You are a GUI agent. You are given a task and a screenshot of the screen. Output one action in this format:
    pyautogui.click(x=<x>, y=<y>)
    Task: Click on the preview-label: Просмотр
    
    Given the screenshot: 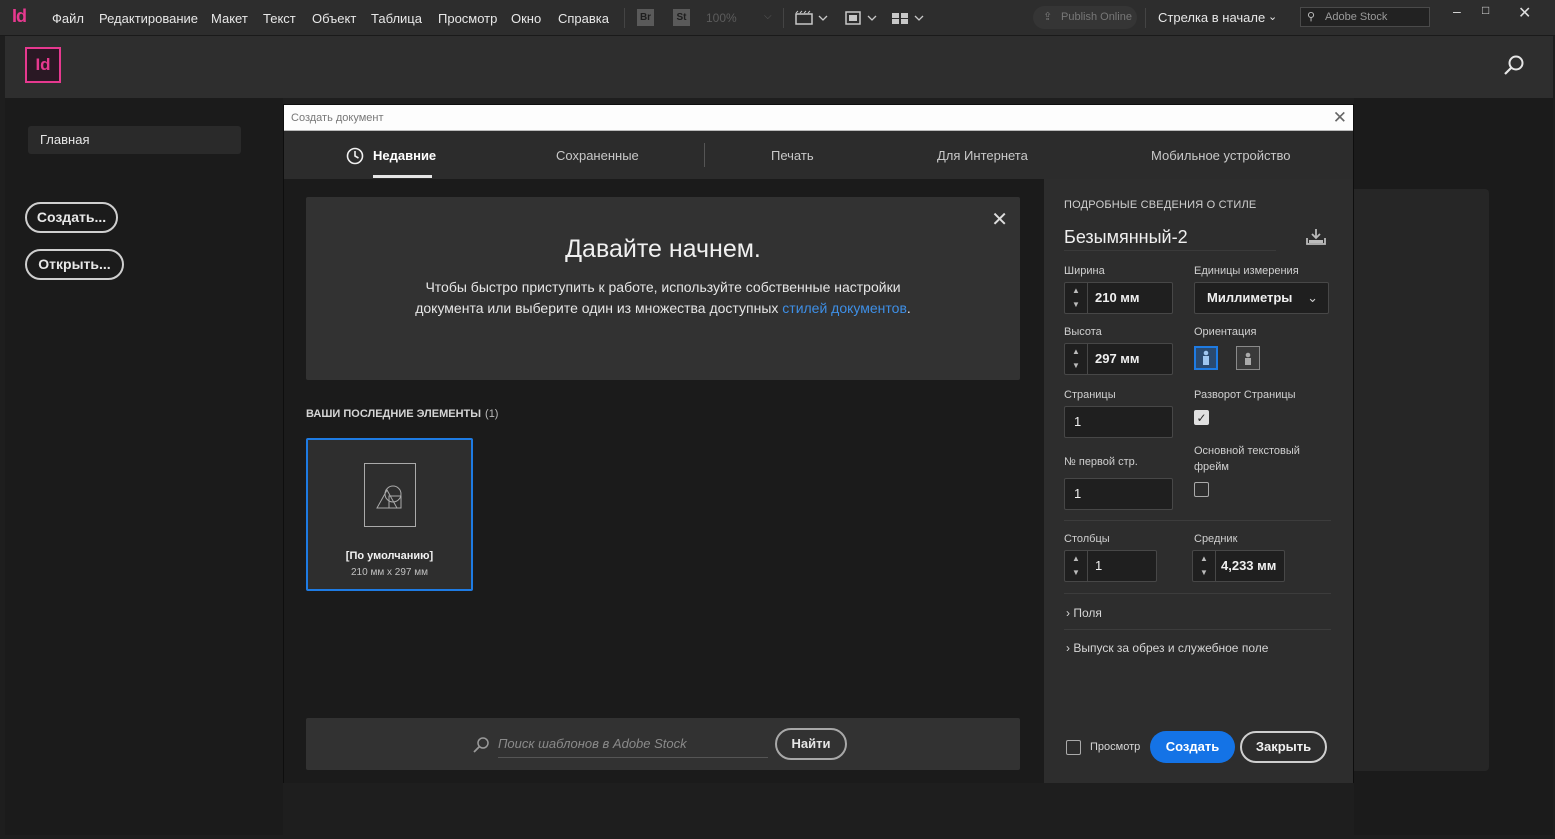 What is the action you would take?
    pyautogui.click(x=1115, y=747)
    